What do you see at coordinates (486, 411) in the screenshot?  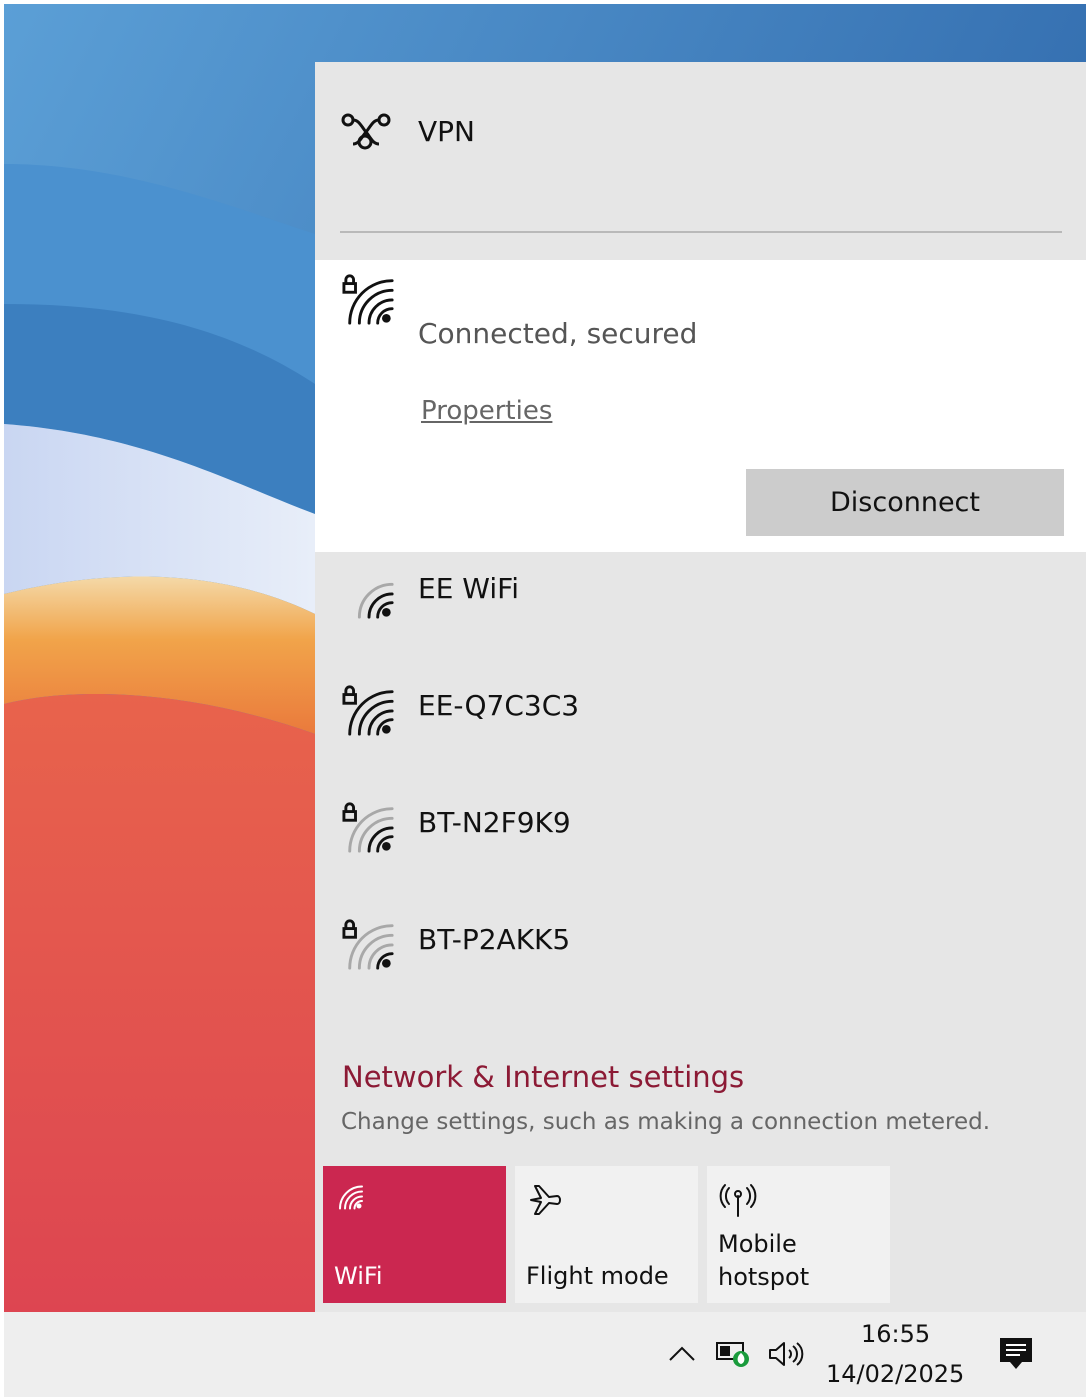 I see `properties-link: Properties` at bounding box center [486, 411].